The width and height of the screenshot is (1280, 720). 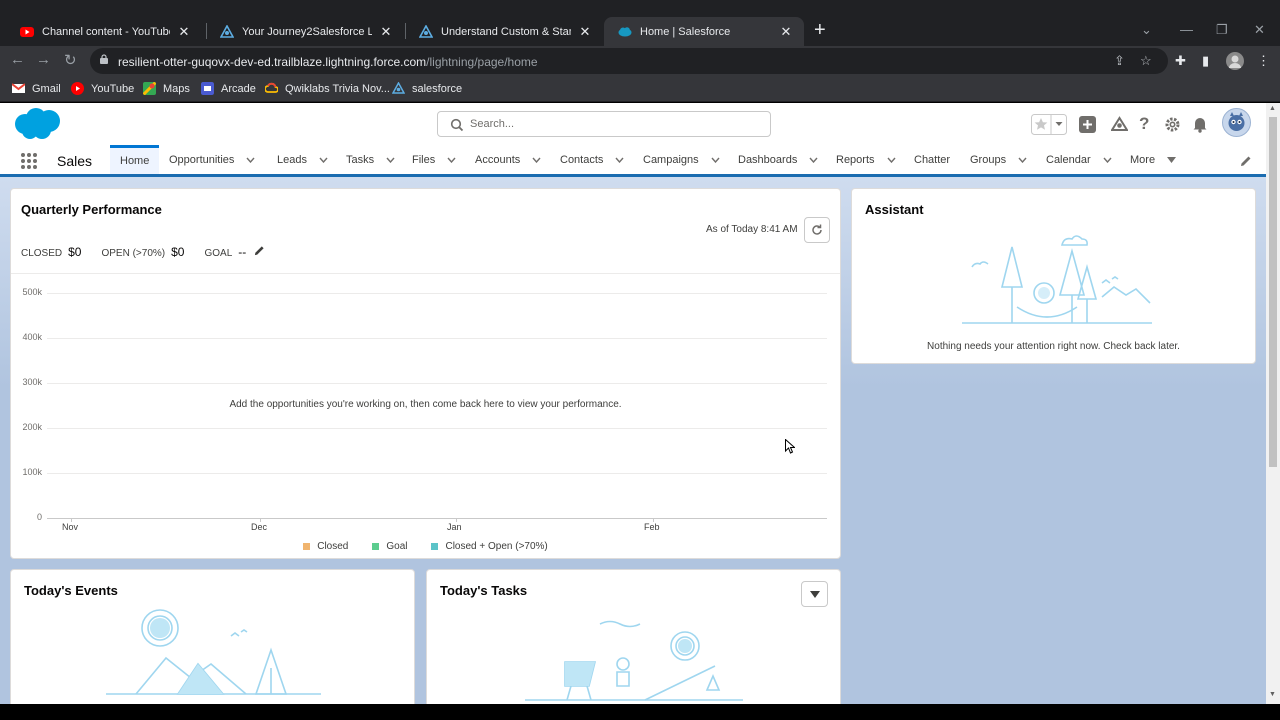 I want to click on nav-tab-label: Leads, so click(x=292, y=159).